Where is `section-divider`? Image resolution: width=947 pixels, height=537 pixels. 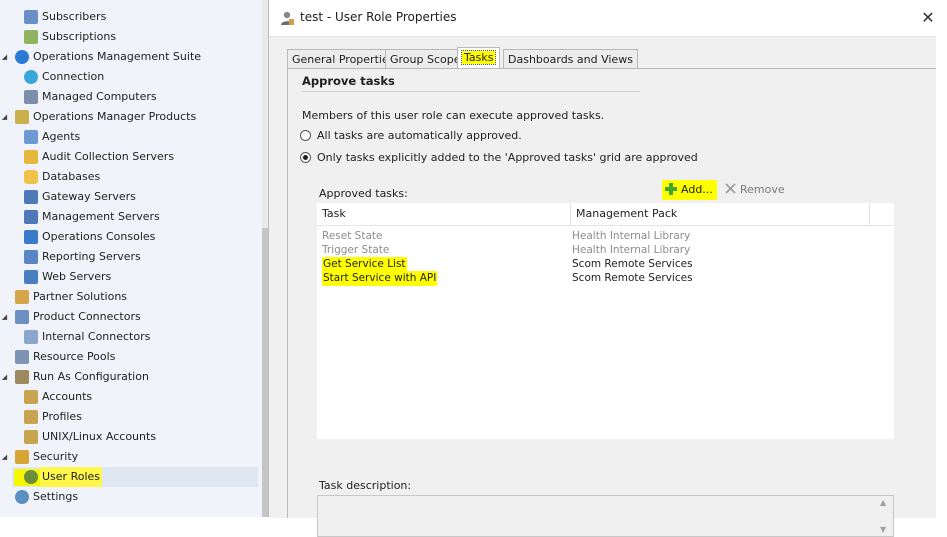
section-divider is located at coordinates (471, 91).